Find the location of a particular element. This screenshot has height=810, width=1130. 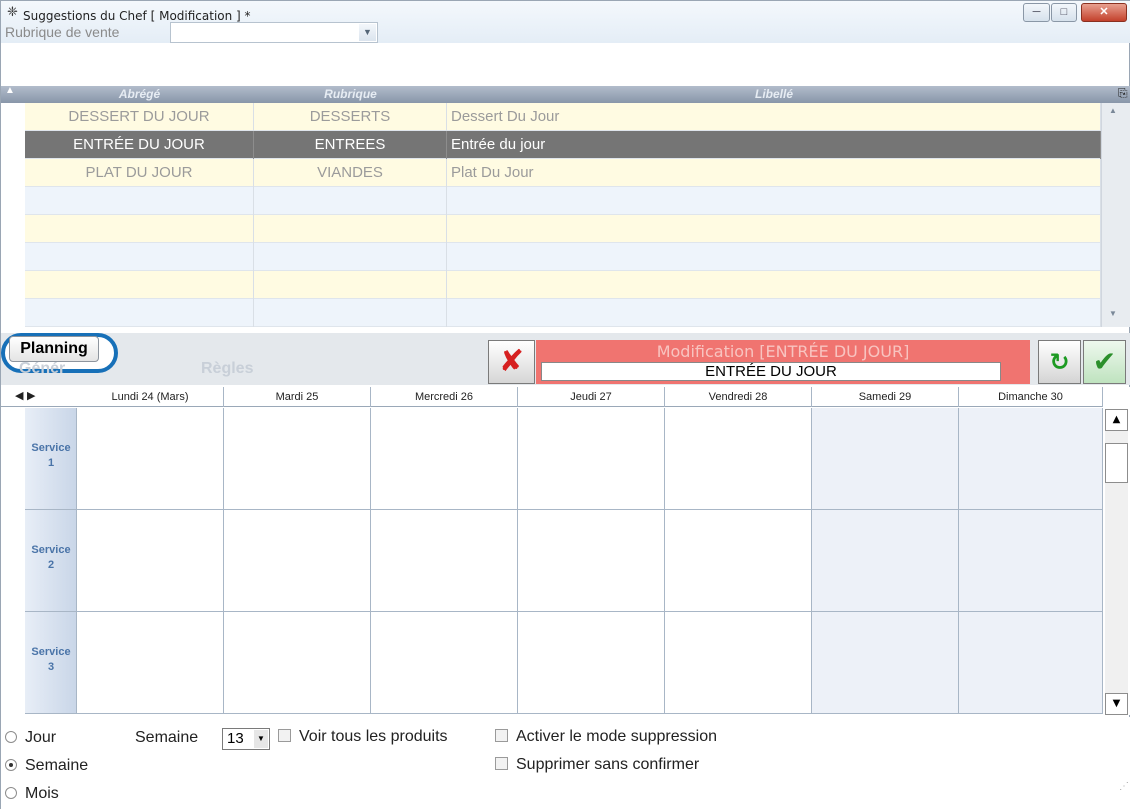

copy-icon: ⎘ is located at coordinates (1123, 93).